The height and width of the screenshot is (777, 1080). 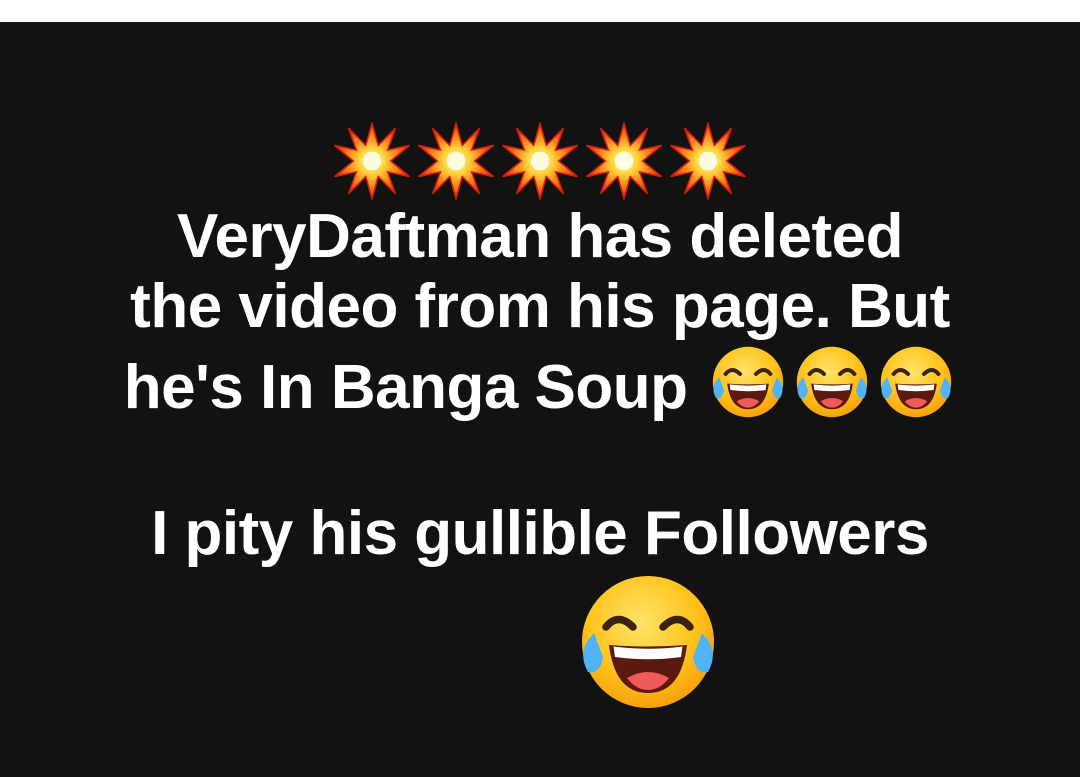 I want to click on post-text-line-2: the video from his page. But, so click(x=540, y=306).